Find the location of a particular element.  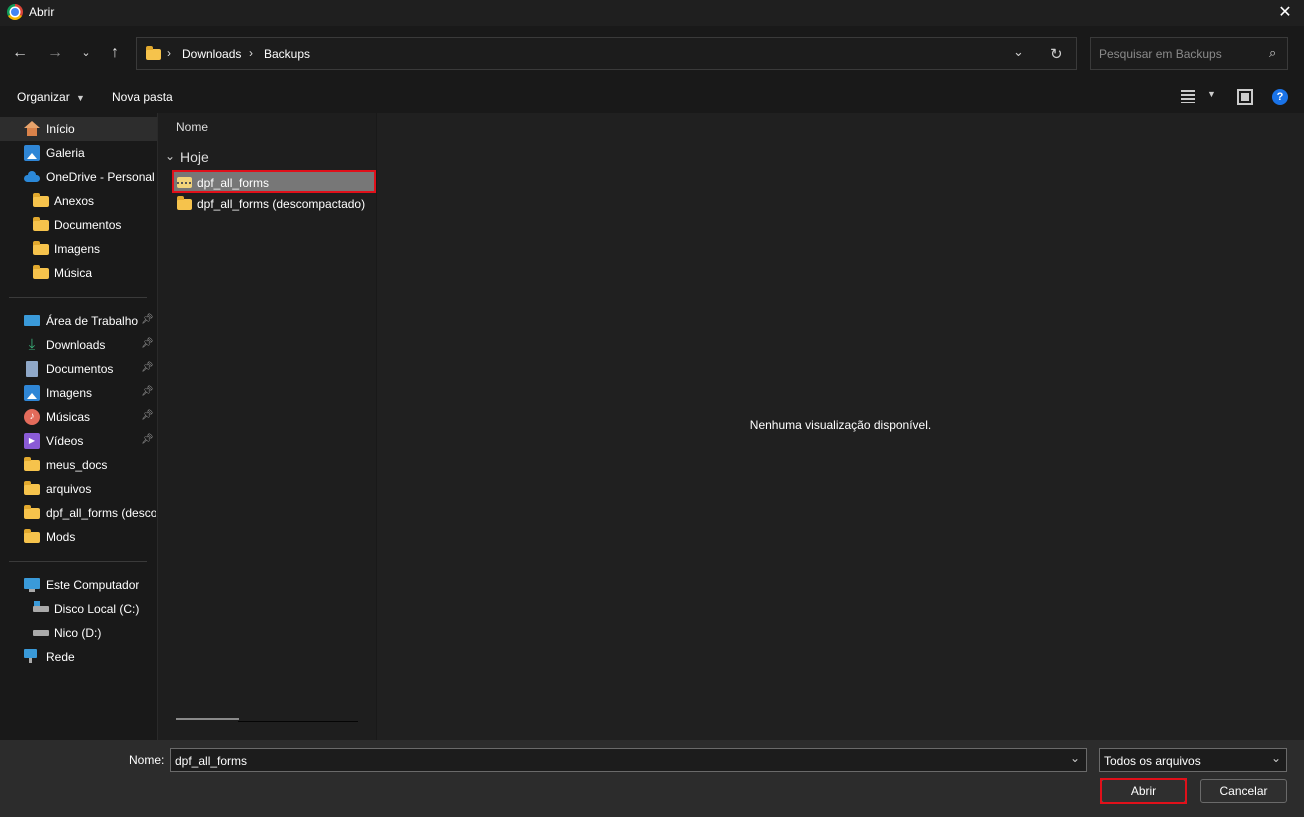

sidebar-item-galeria: Galeria is located at coordinates (78, 153).